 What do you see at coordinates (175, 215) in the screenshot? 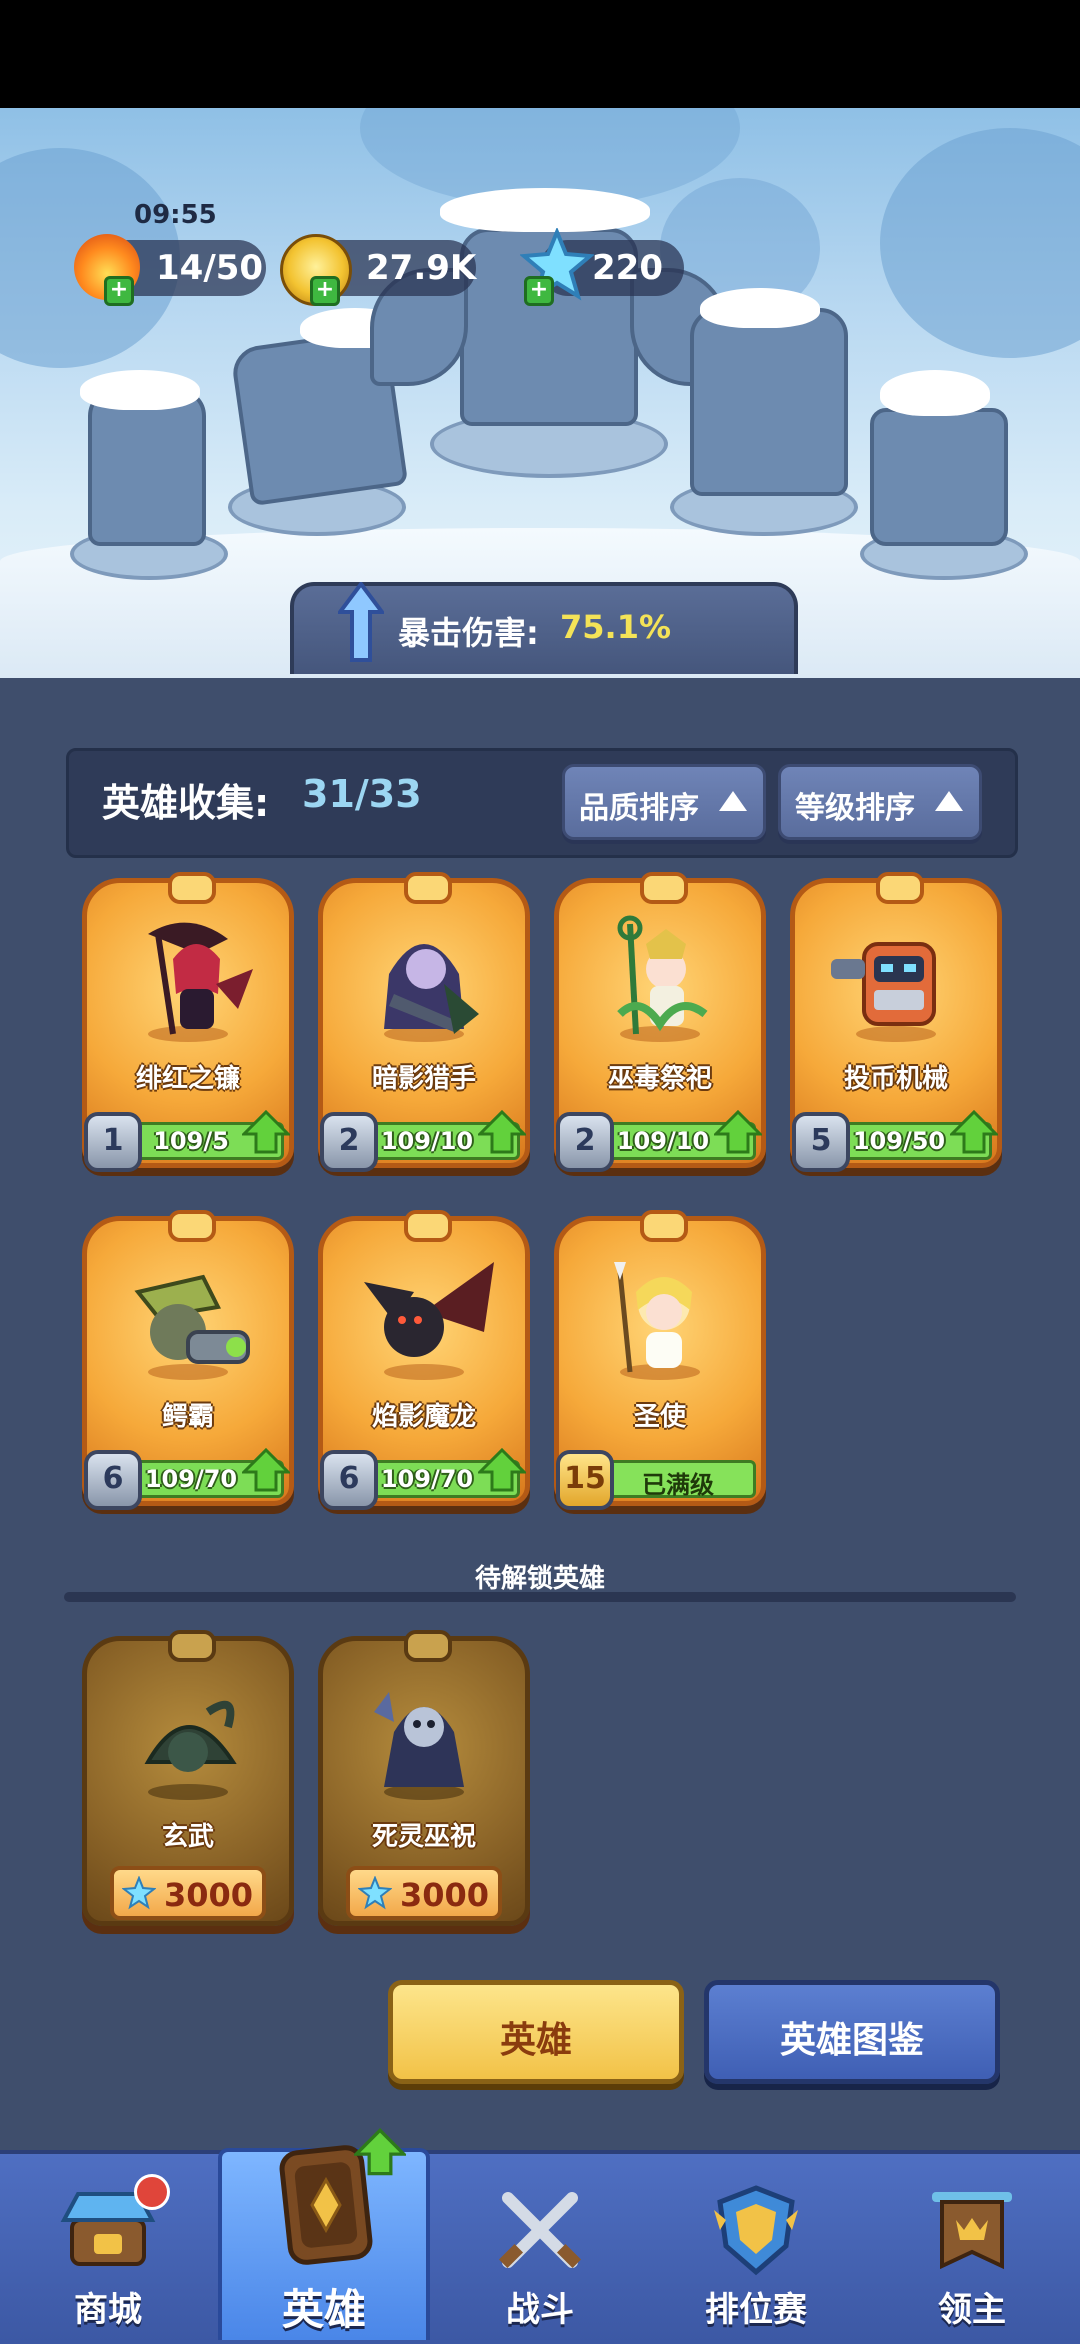
I see `stamina-timer: 09:55` at bounding box center [175, 215].